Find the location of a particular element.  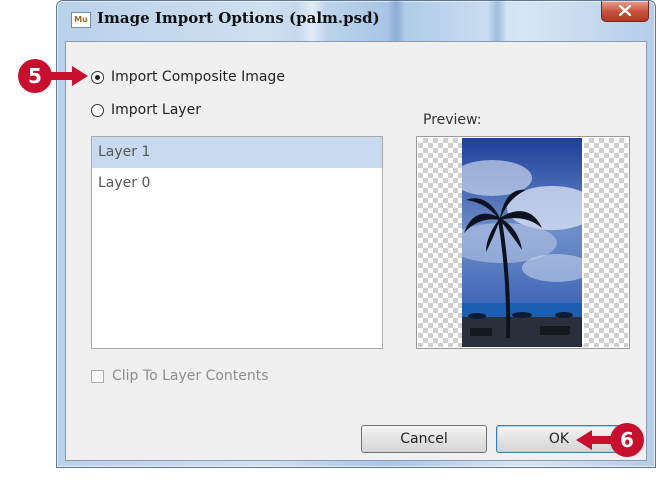

list-item: Layer 1 is located at coordinates (237, 152).